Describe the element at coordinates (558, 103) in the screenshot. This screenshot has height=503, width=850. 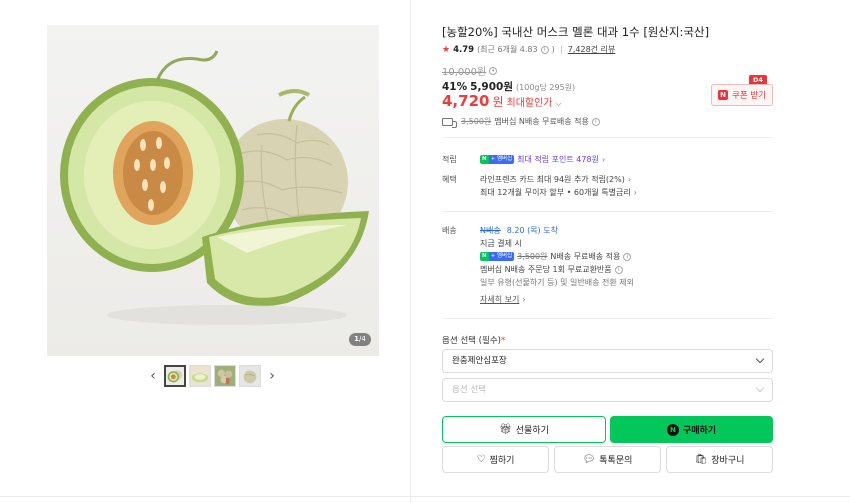
I see `chevron-down-icon: ⌵` at that location.